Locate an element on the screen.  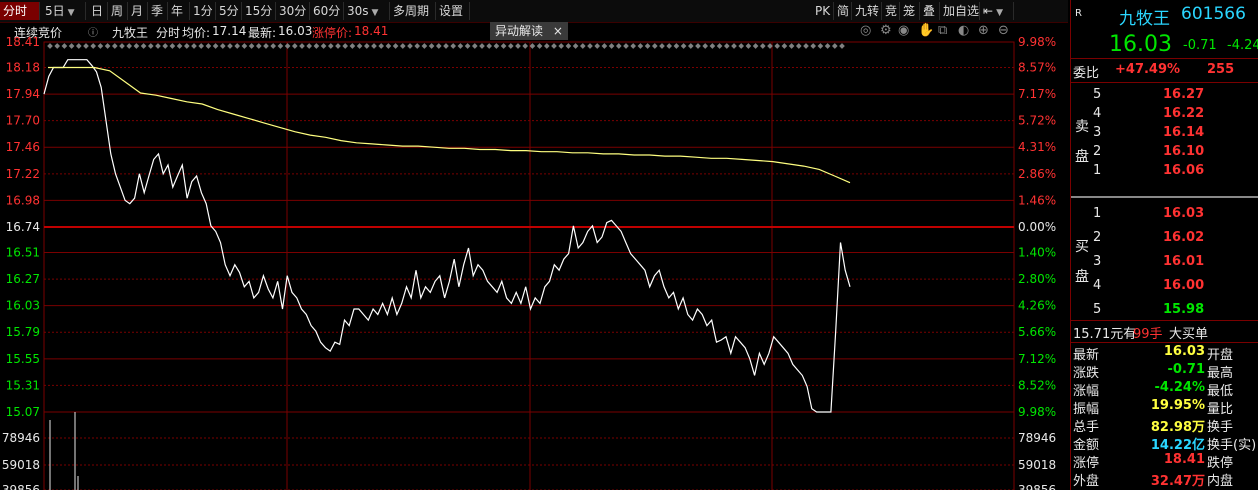
sell-label: 卖盘 is located at coordinates (1082, 142).